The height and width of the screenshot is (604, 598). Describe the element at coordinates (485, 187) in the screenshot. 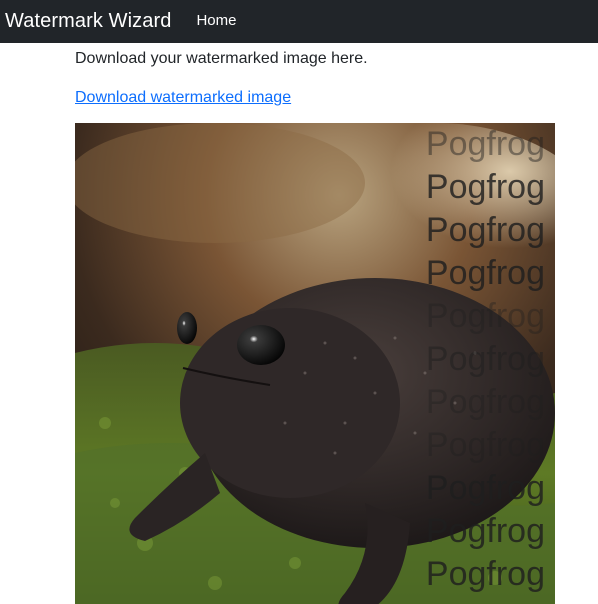

I see `watermark-text-2: Pogfrog` at that location.